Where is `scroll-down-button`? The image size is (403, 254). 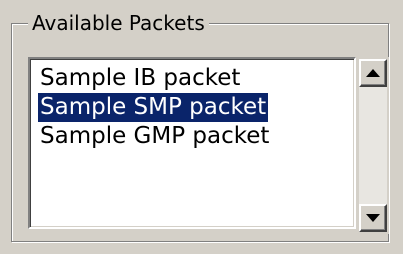 scroll-down-button is located at coordinates (373, 218).